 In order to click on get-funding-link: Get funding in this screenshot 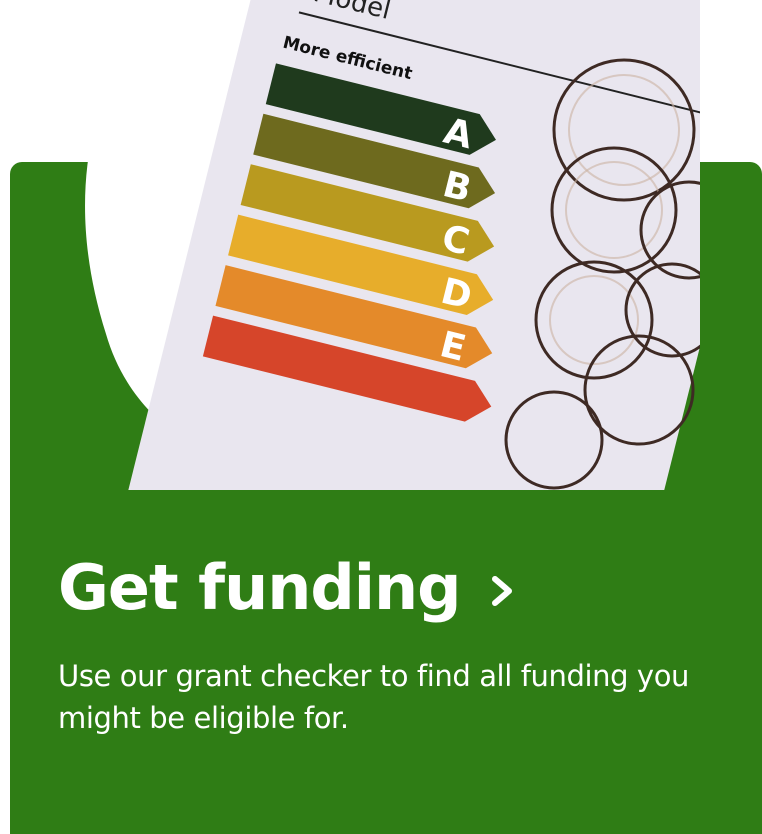, I will do `click(287, 588)`.